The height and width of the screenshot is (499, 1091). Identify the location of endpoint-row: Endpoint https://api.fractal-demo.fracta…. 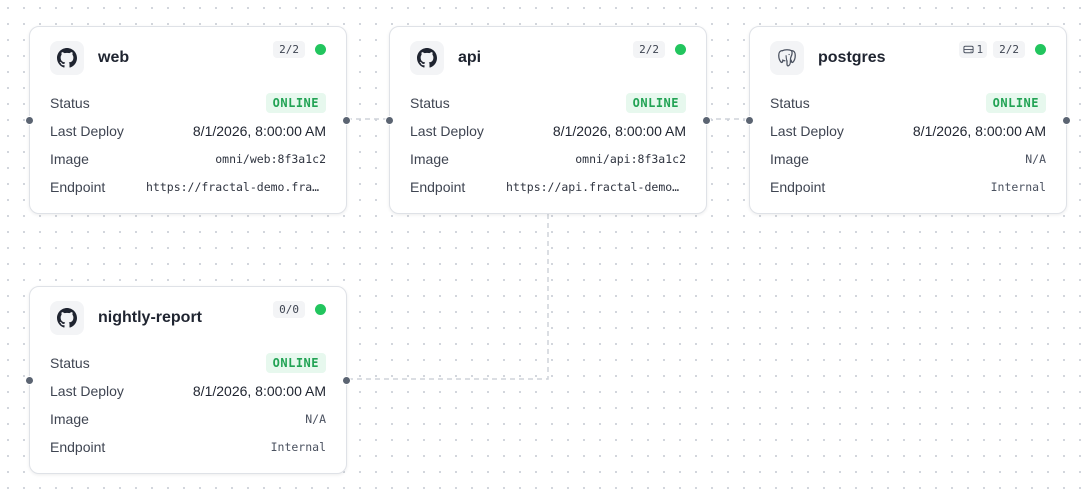
(548, 187).